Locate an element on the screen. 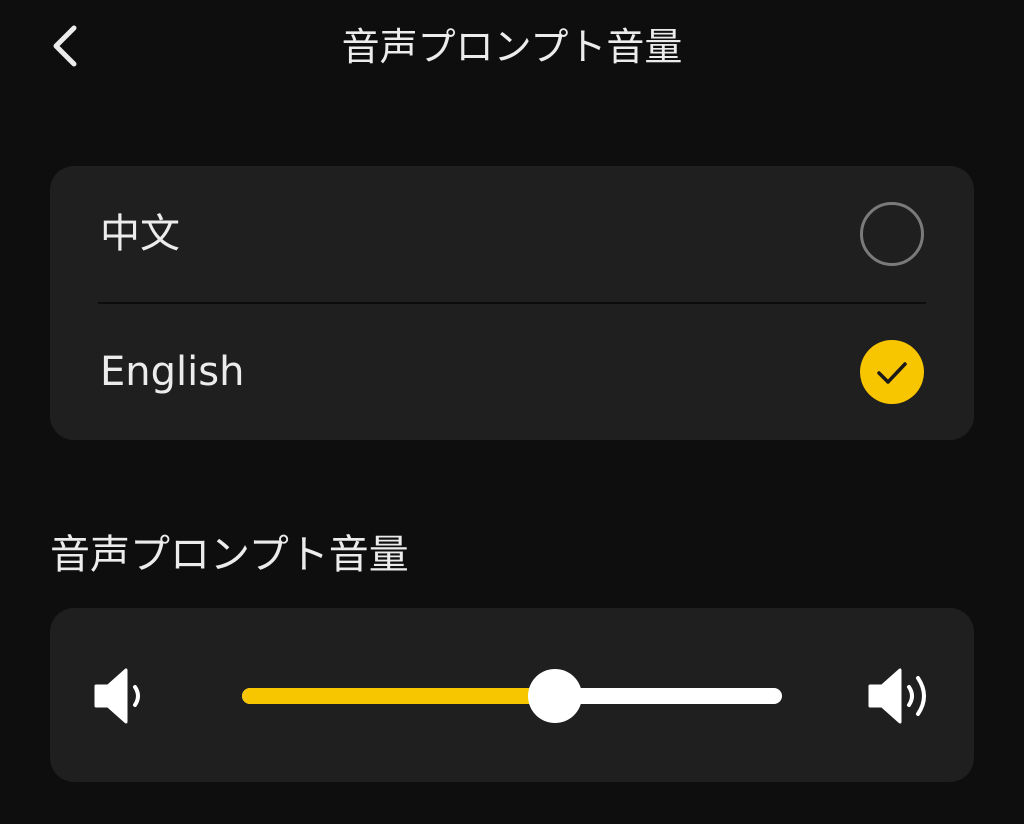  slider-thumb is located at coordinates (555, 696).